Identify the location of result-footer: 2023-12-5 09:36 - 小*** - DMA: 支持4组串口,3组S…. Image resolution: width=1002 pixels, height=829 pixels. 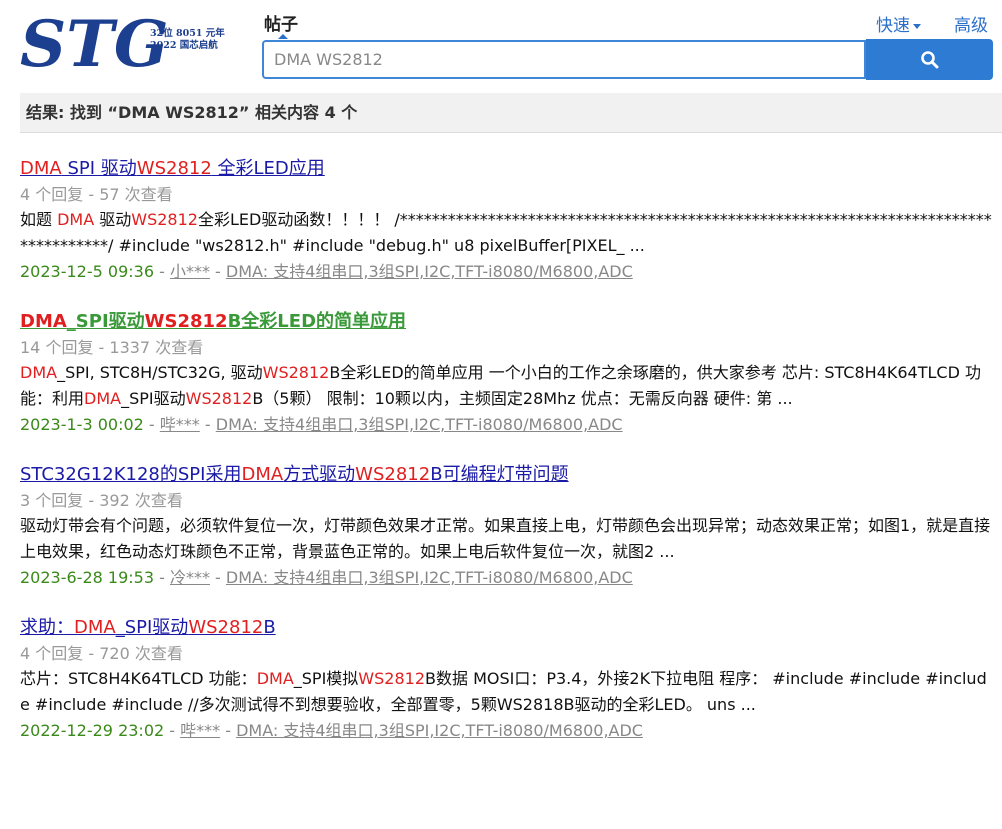
(507, 272).